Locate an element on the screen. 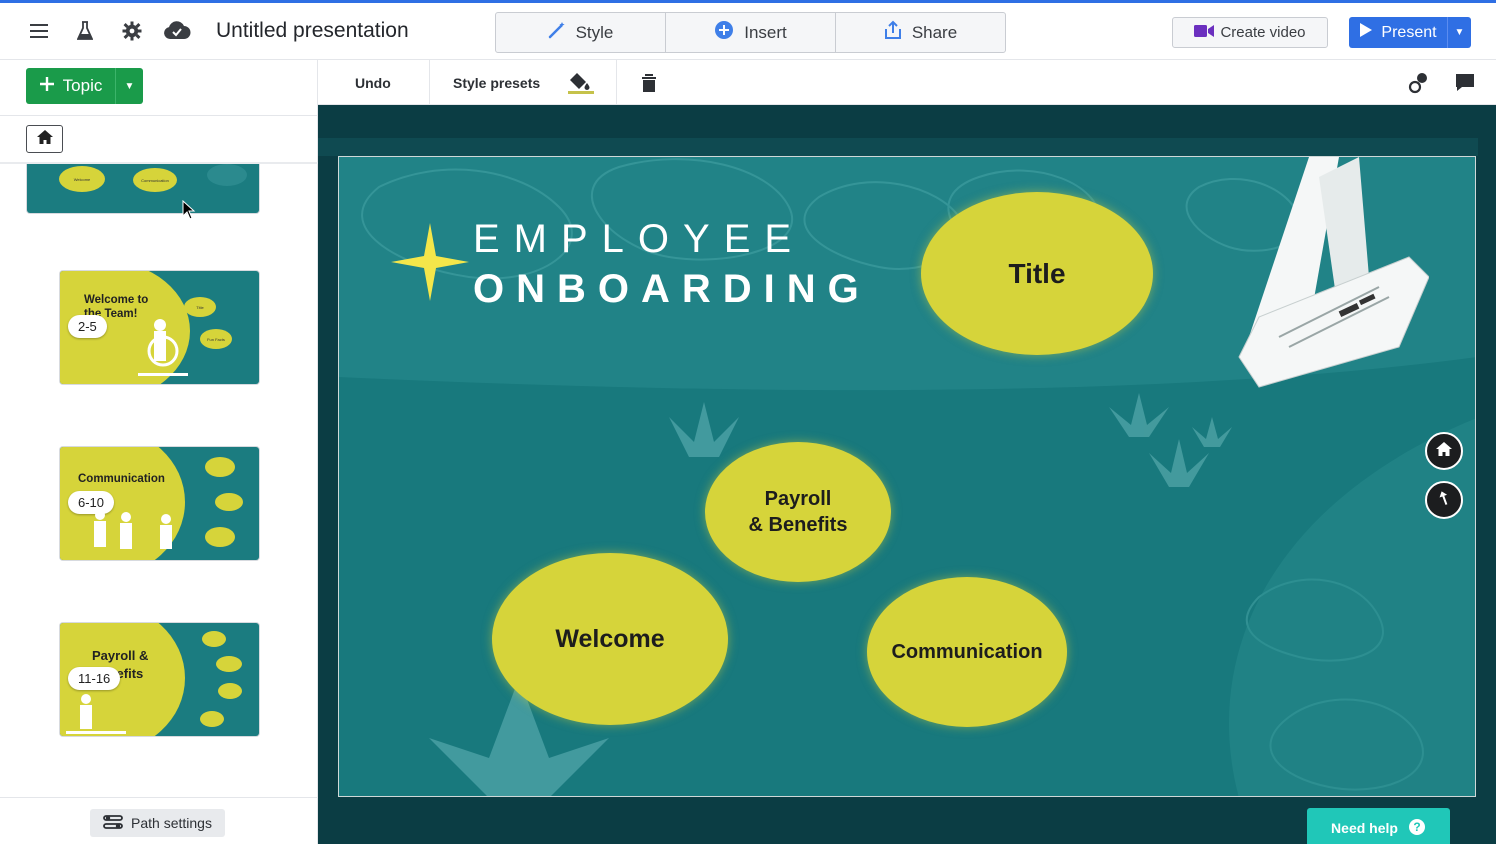  topic-welcome-label: Welcome is located at coordinates (610, 638).